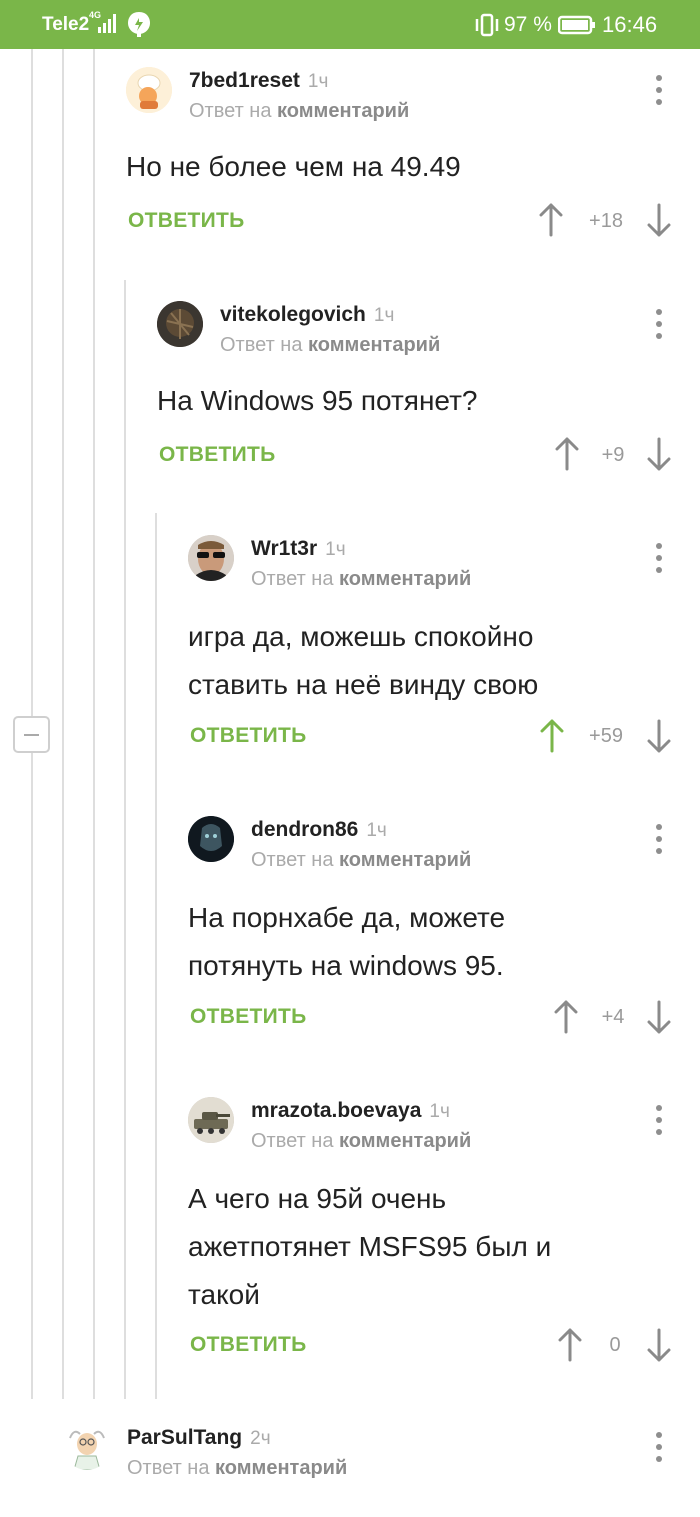 This screenshot has height=1517, width=700. I want to click on signal-icon, so click(109, 23).